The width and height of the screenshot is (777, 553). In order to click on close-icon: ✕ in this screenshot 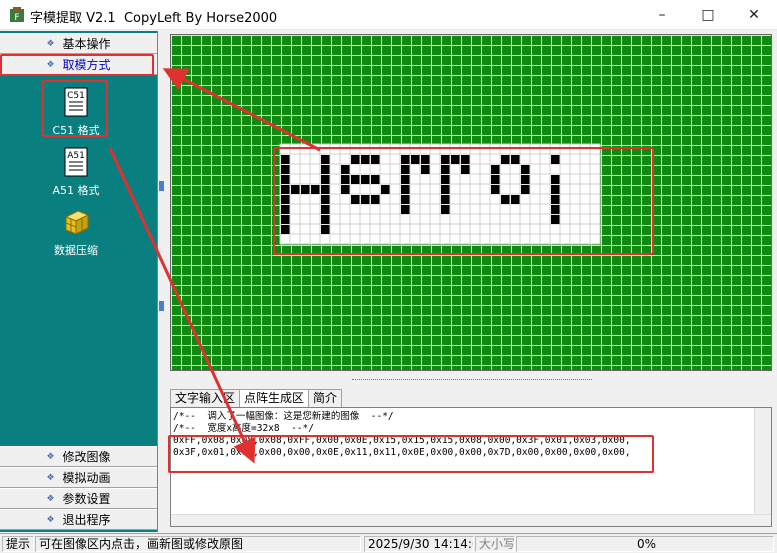, I will do `click(754, 15)`.